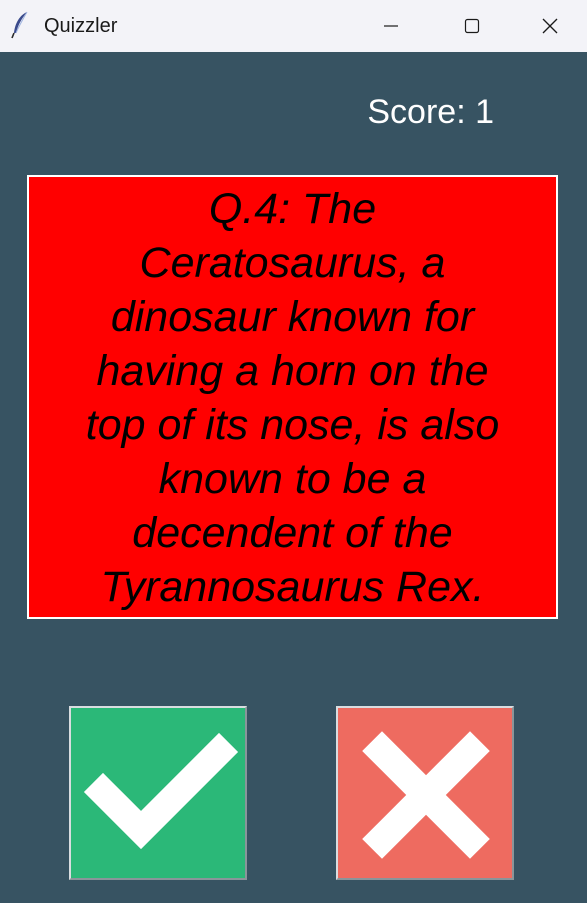 The image size is (587, 903). I want to click on score-label: Score: 1, so click(430, 112).